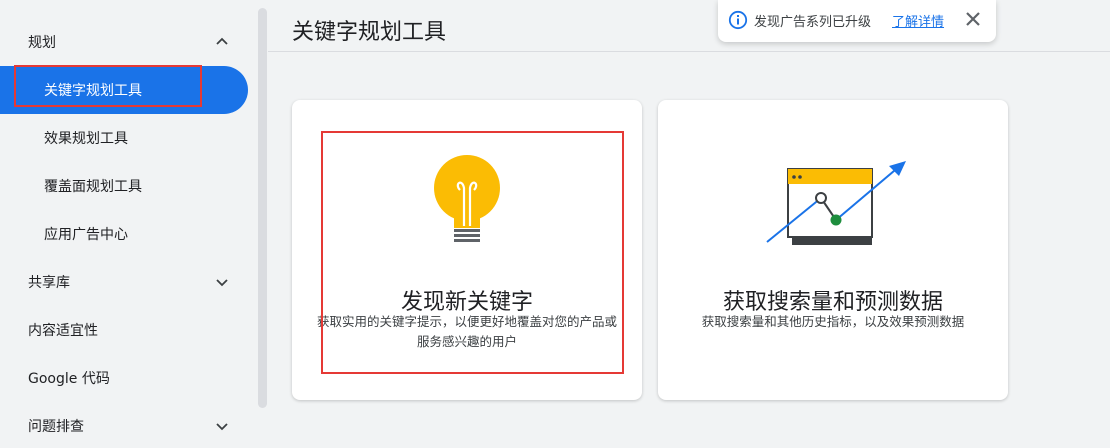 The height and width of the screenshot is (448, 1110). What do you see at coordinates (466, 331) in the screenshot?
I see `card-description: 获取实用的关键字提示，以便更好地覆盖对您的产品或服务感兴趣的用户` at bounding box center [466, 331].